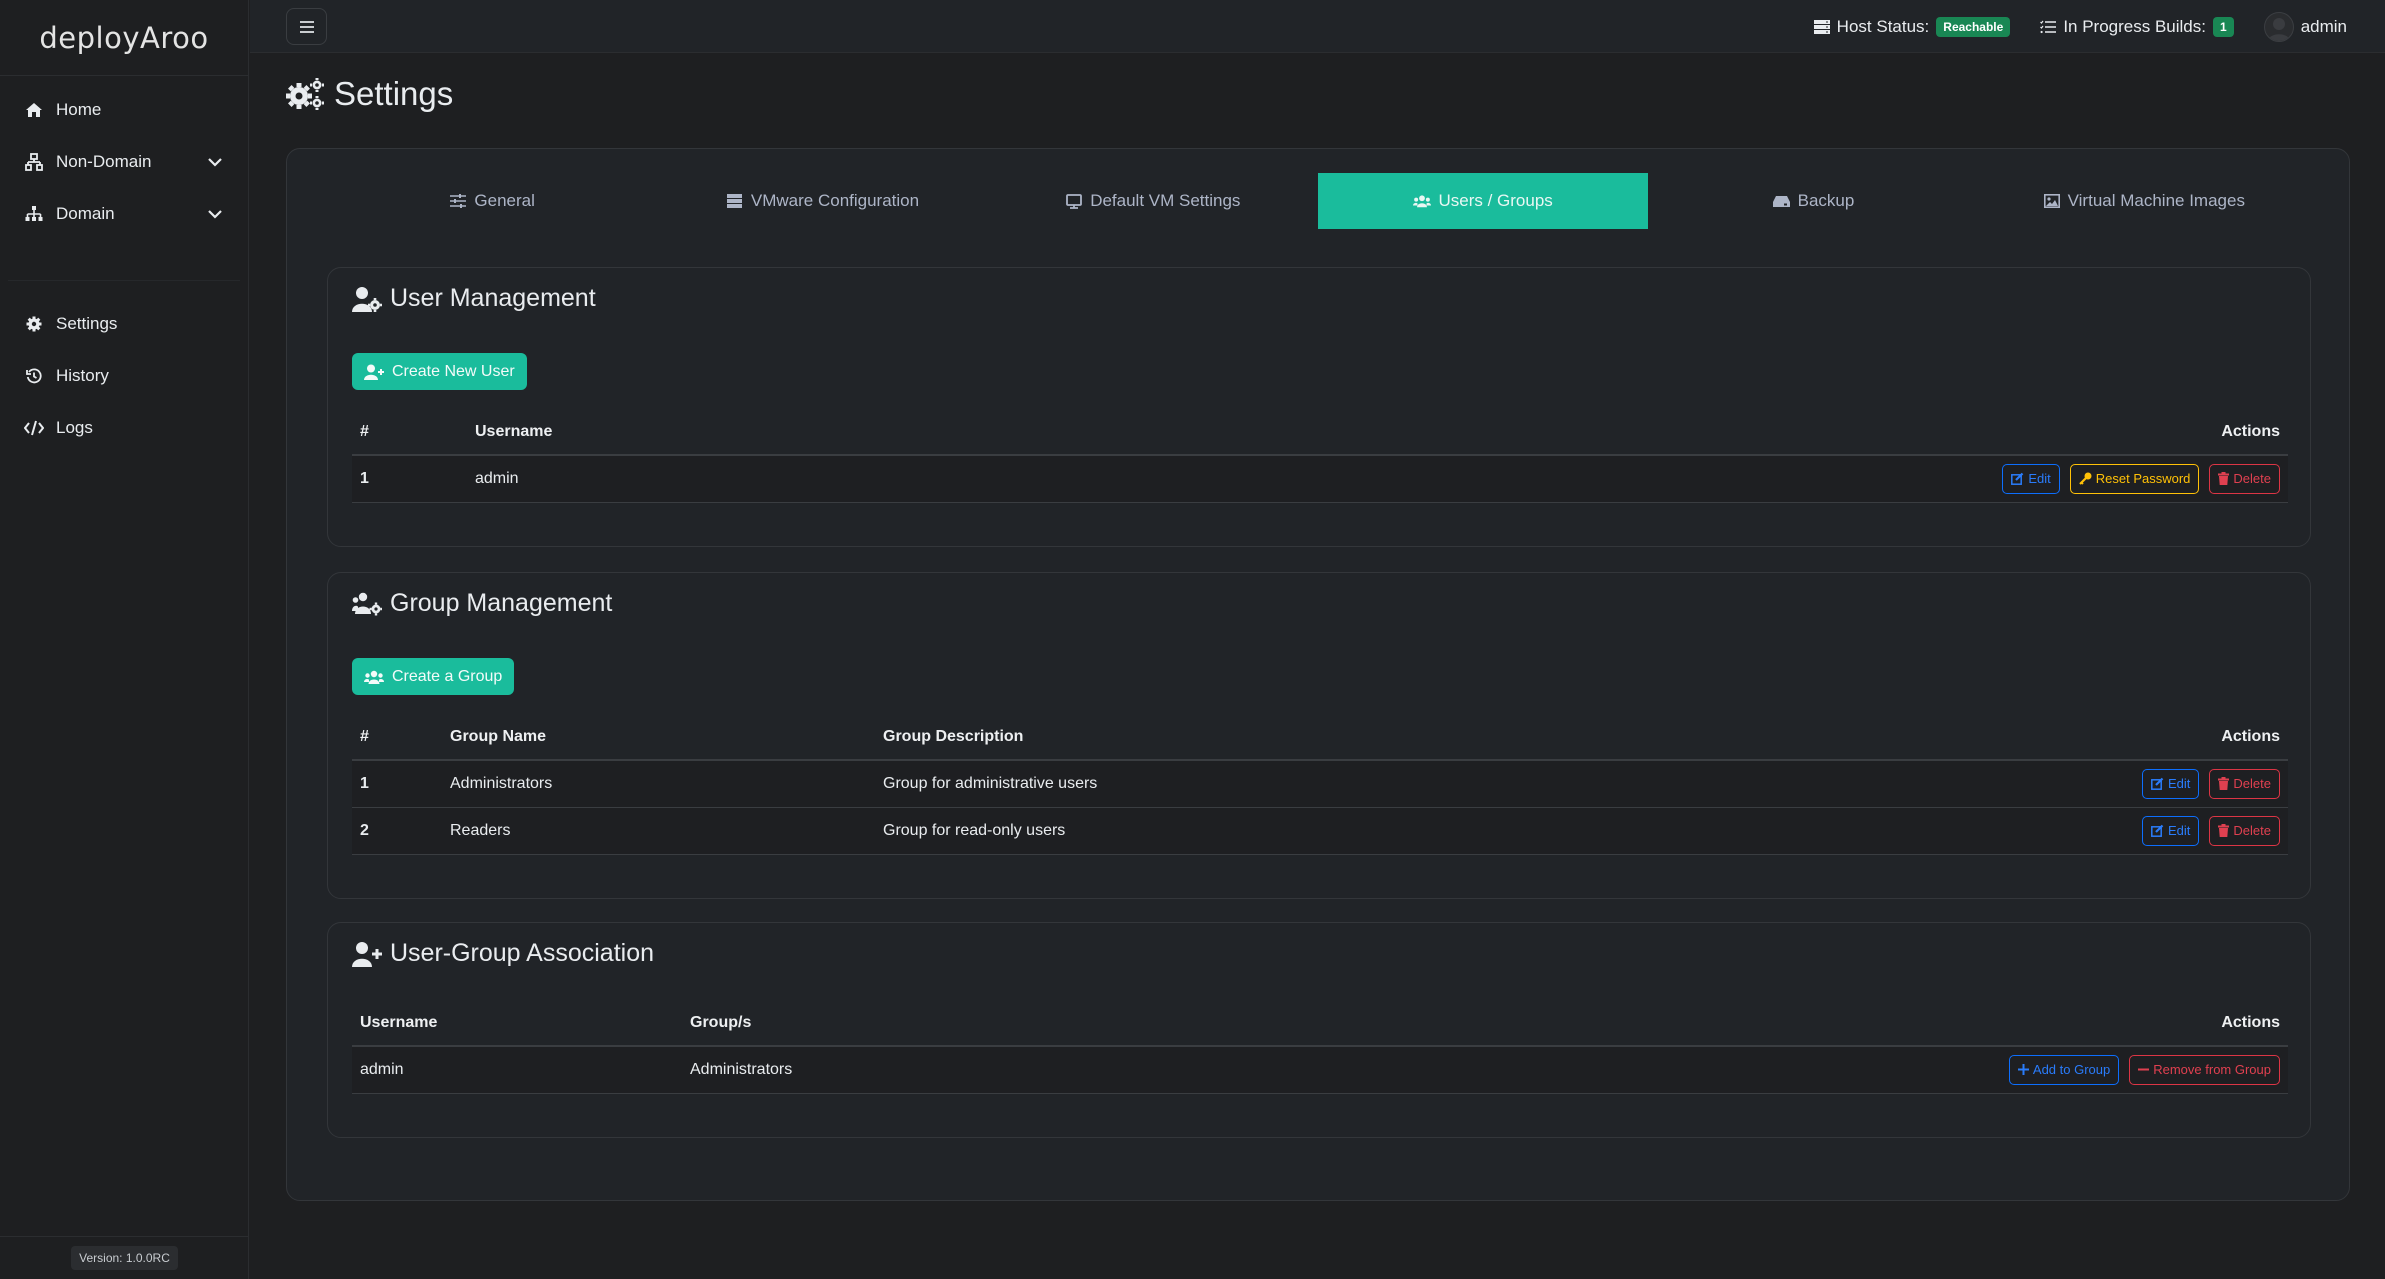  I want to click on host-status: Host Status: Reachable, so click(1912, 26).